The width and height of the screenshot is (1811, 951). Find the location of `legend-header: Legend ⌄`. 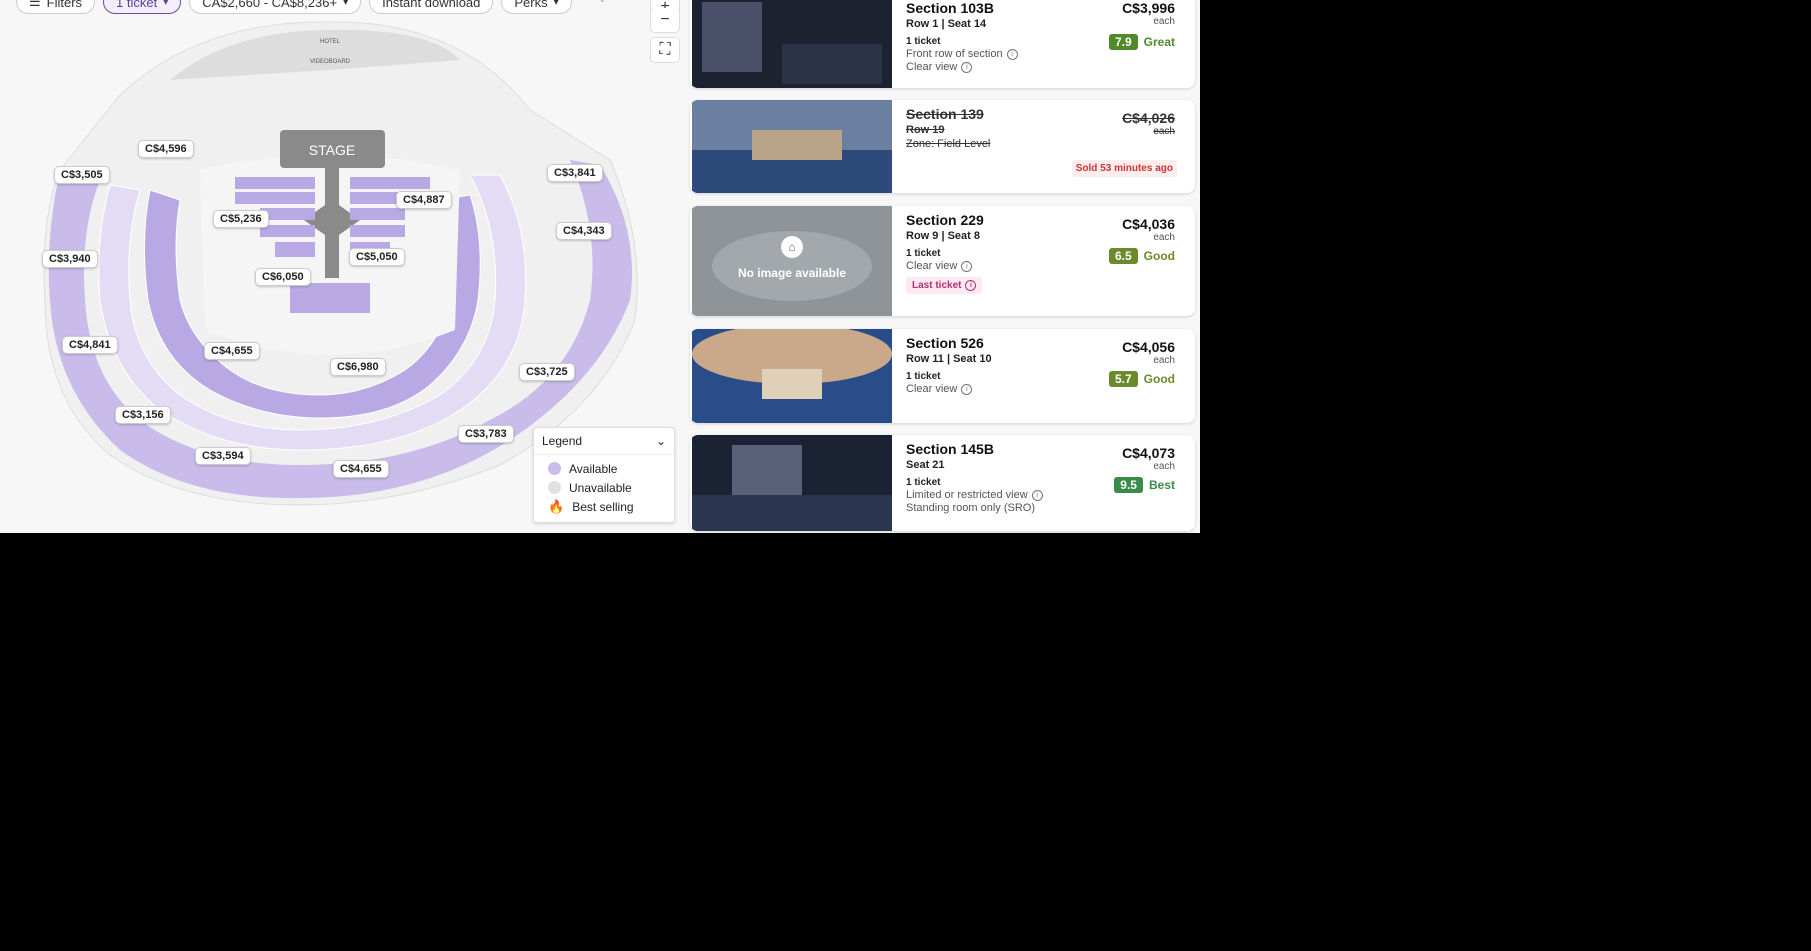

legend-header: Legend ⌄ is located at coordinates (604, 441).